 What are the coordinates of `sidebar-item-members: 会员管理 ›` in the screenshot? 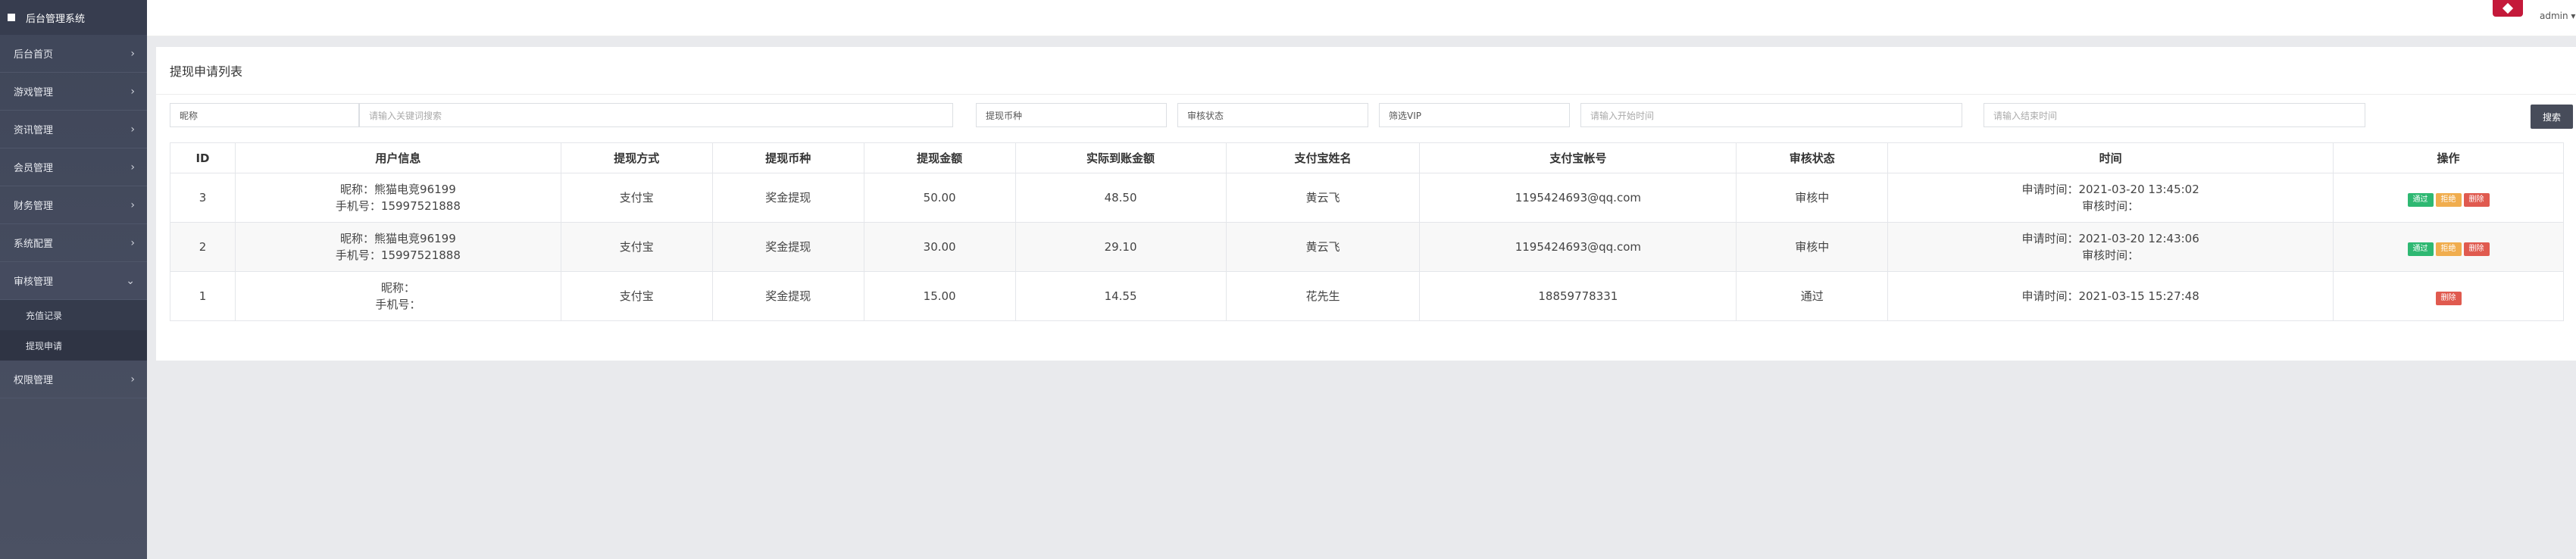 It's located at (73, 167).